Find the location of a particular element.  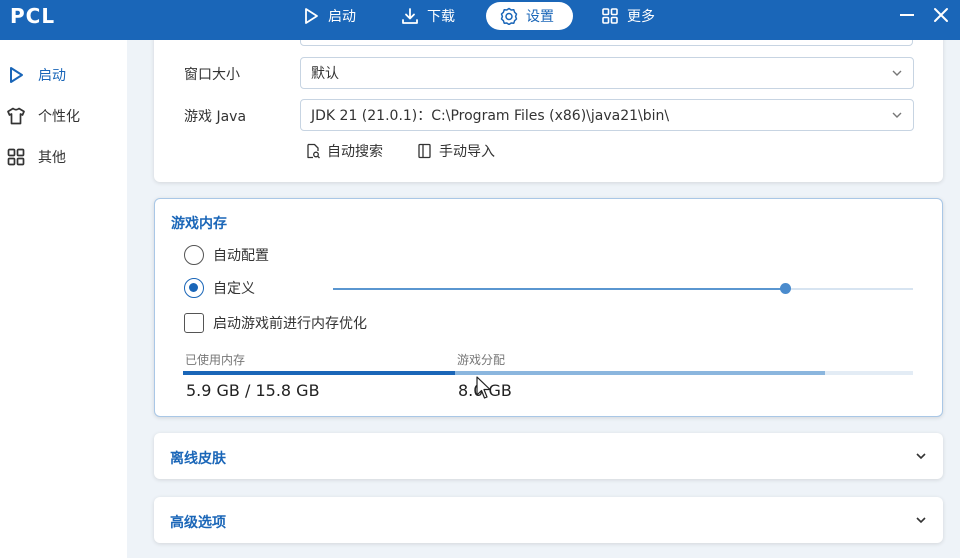

game-allocation-label: 游戏分配 is located at coordinates (481, 360).